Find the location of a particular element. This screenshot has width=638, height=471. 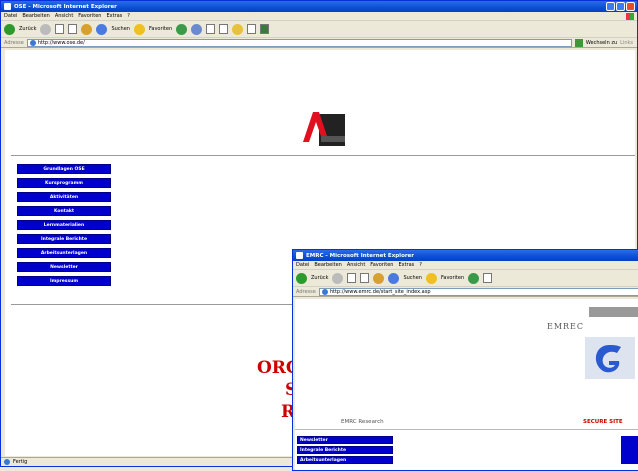

site-logo is located at coordinates (324, 129).